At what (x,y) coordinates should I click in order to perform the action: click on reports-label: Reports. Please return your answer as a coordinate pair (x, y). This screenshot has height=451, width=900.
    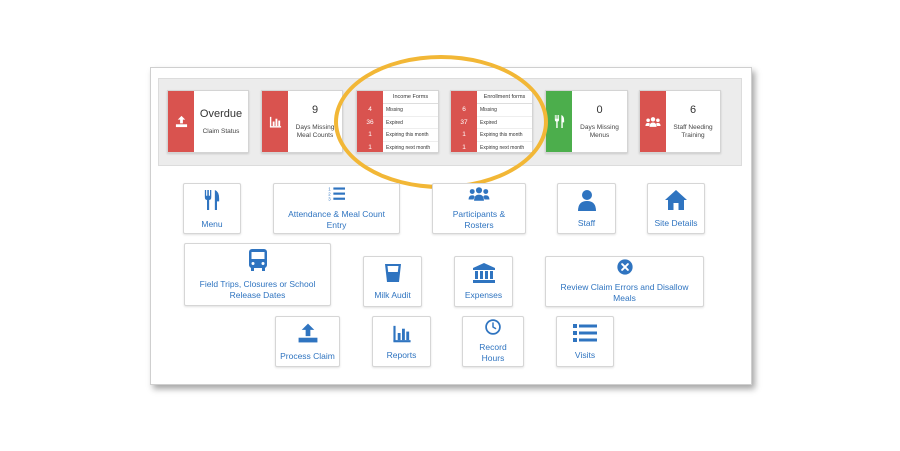
    Looking at the image, I should click on (401, 354).